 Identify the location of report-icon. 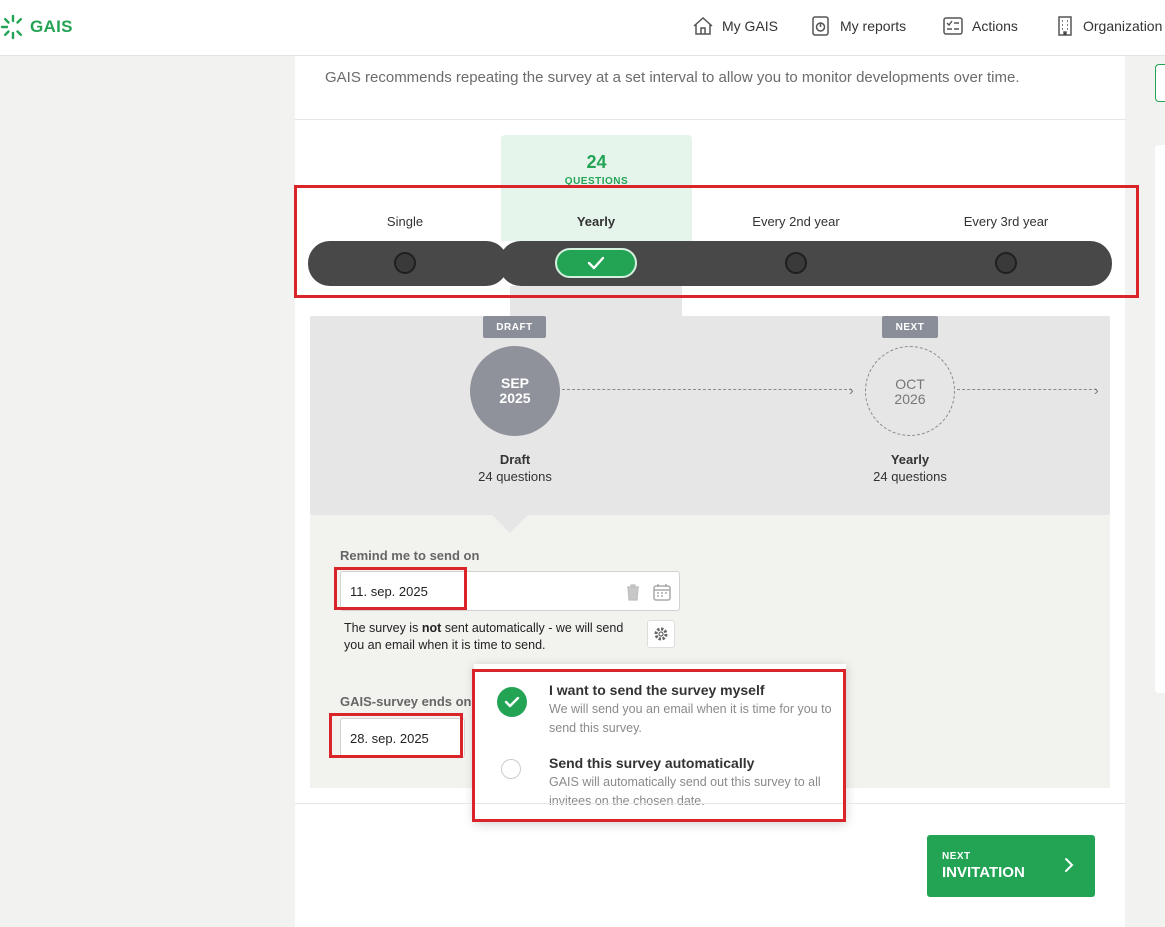
(820, 26).